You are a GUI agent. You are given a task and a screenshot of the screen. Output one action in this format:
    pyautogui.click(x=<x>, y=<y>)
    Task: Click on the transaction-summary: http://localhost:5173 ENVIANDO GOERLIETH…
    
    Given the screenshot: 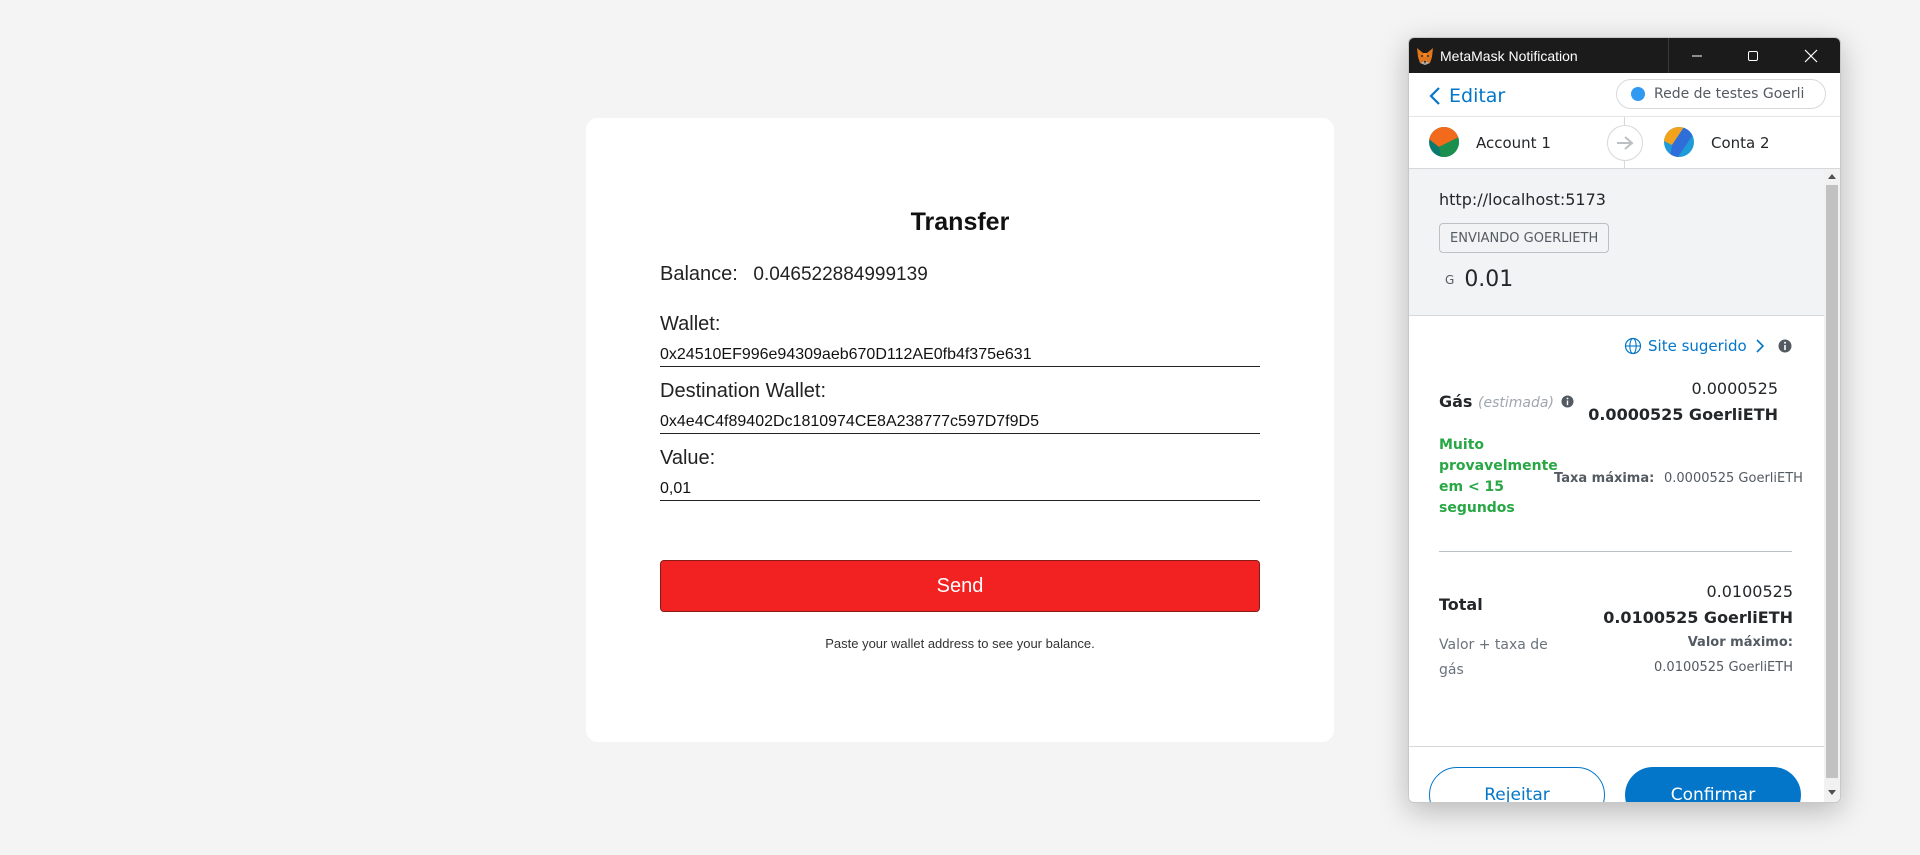 What is the action you would take?
    pyautogui.click(x=1616, y=242)
    